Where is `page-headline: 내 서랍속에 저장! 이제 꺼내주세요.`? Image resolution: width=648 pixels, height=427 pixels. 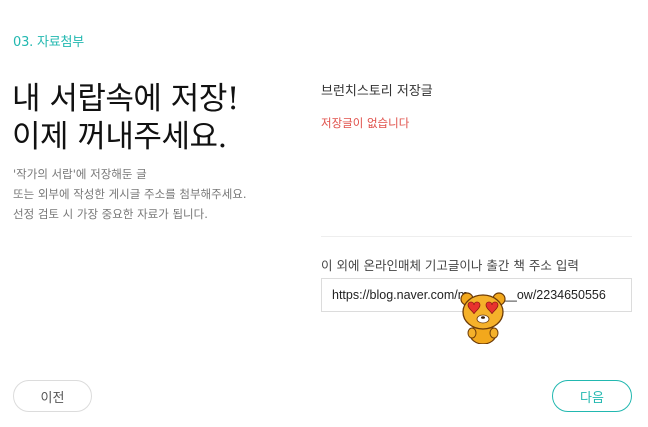 page-headline: 내 서랍속에 저장! 이제 꺼내주세요. is located at coordinates (125, 118).